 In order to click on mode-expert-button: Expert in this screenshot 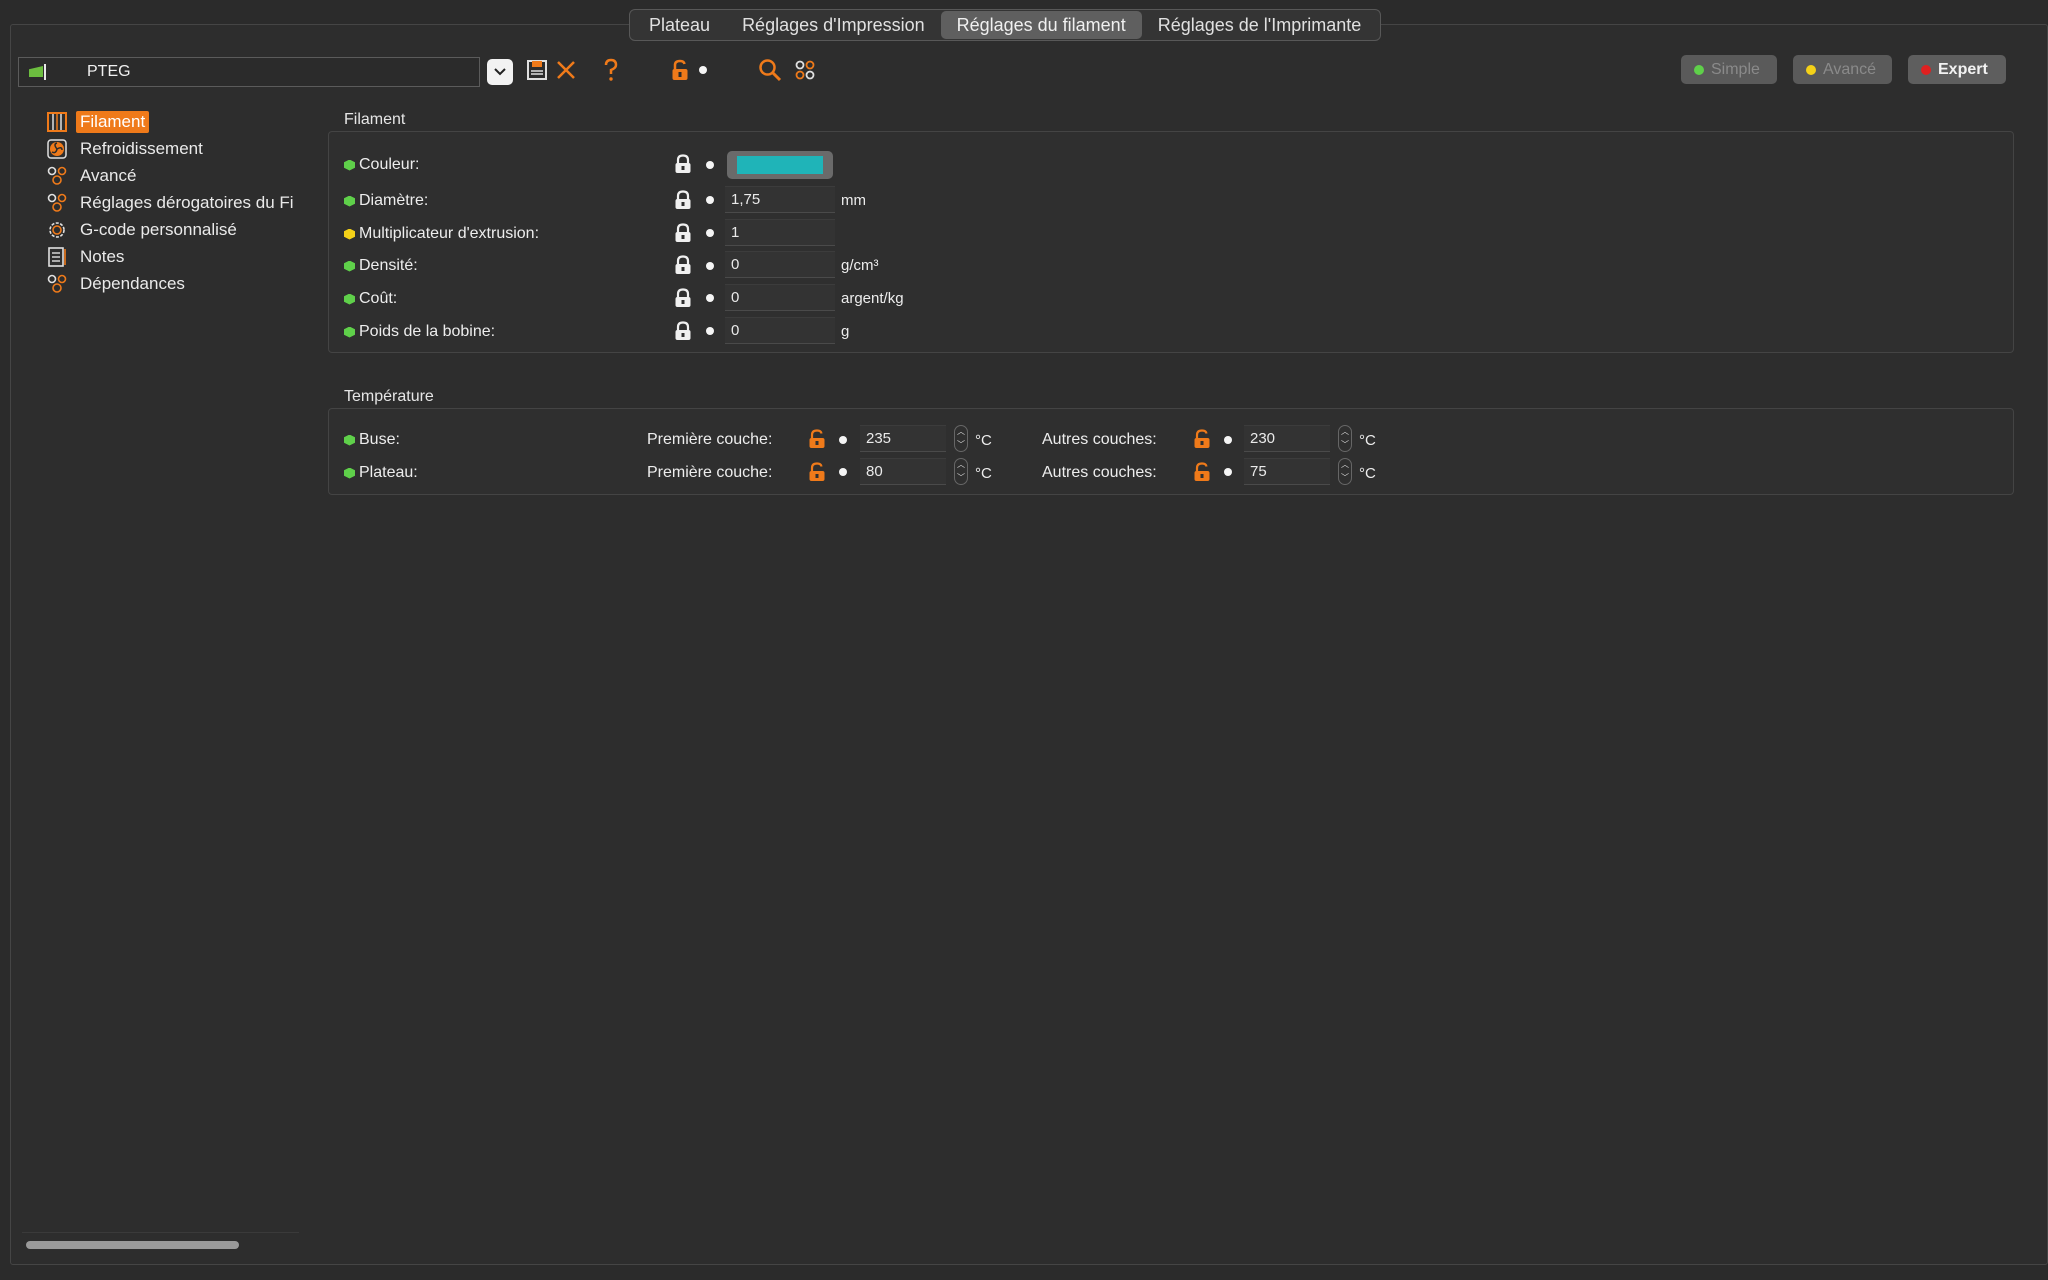, I will do `click(1957, 69)`.